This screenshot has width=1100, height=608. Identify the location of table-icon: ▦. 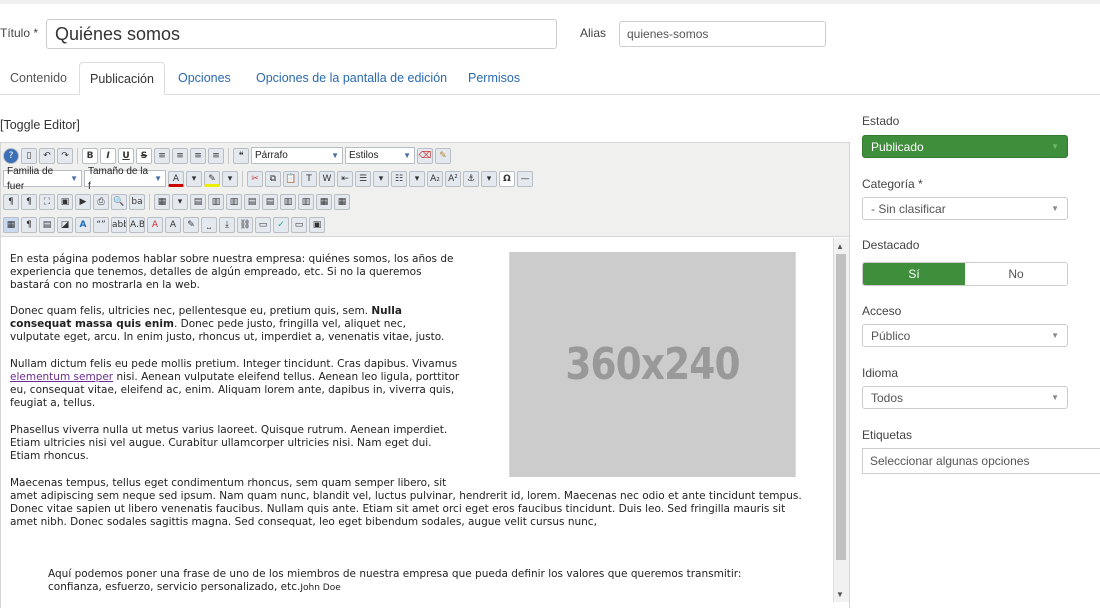
(162, 201).